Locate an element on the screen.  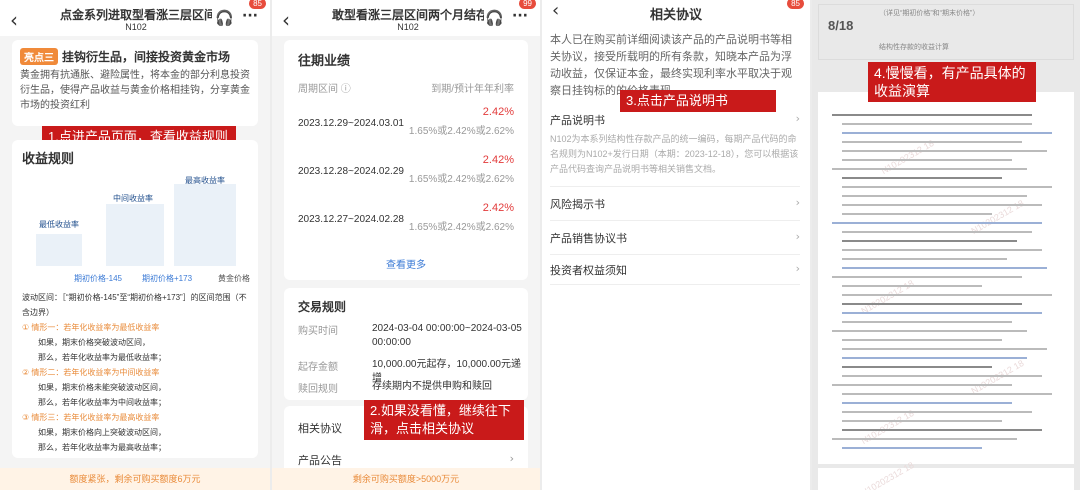
yield-staircase-diagram: 最低收益率 中间收益率 最高收益率 期初价格-145 期初价格+173 黄金价格 is located at coordinates (137, 228).